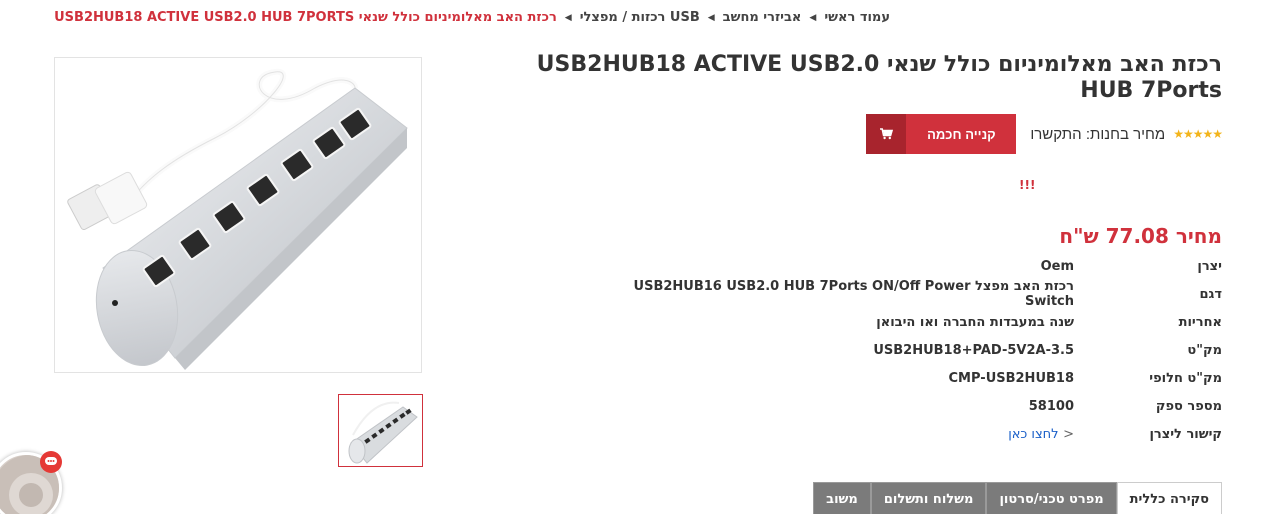  What do you see at coordinates (837, 434) in the screenshot?
I see `spec-value: < לחצו כאן` at bounding box center [837, 434].